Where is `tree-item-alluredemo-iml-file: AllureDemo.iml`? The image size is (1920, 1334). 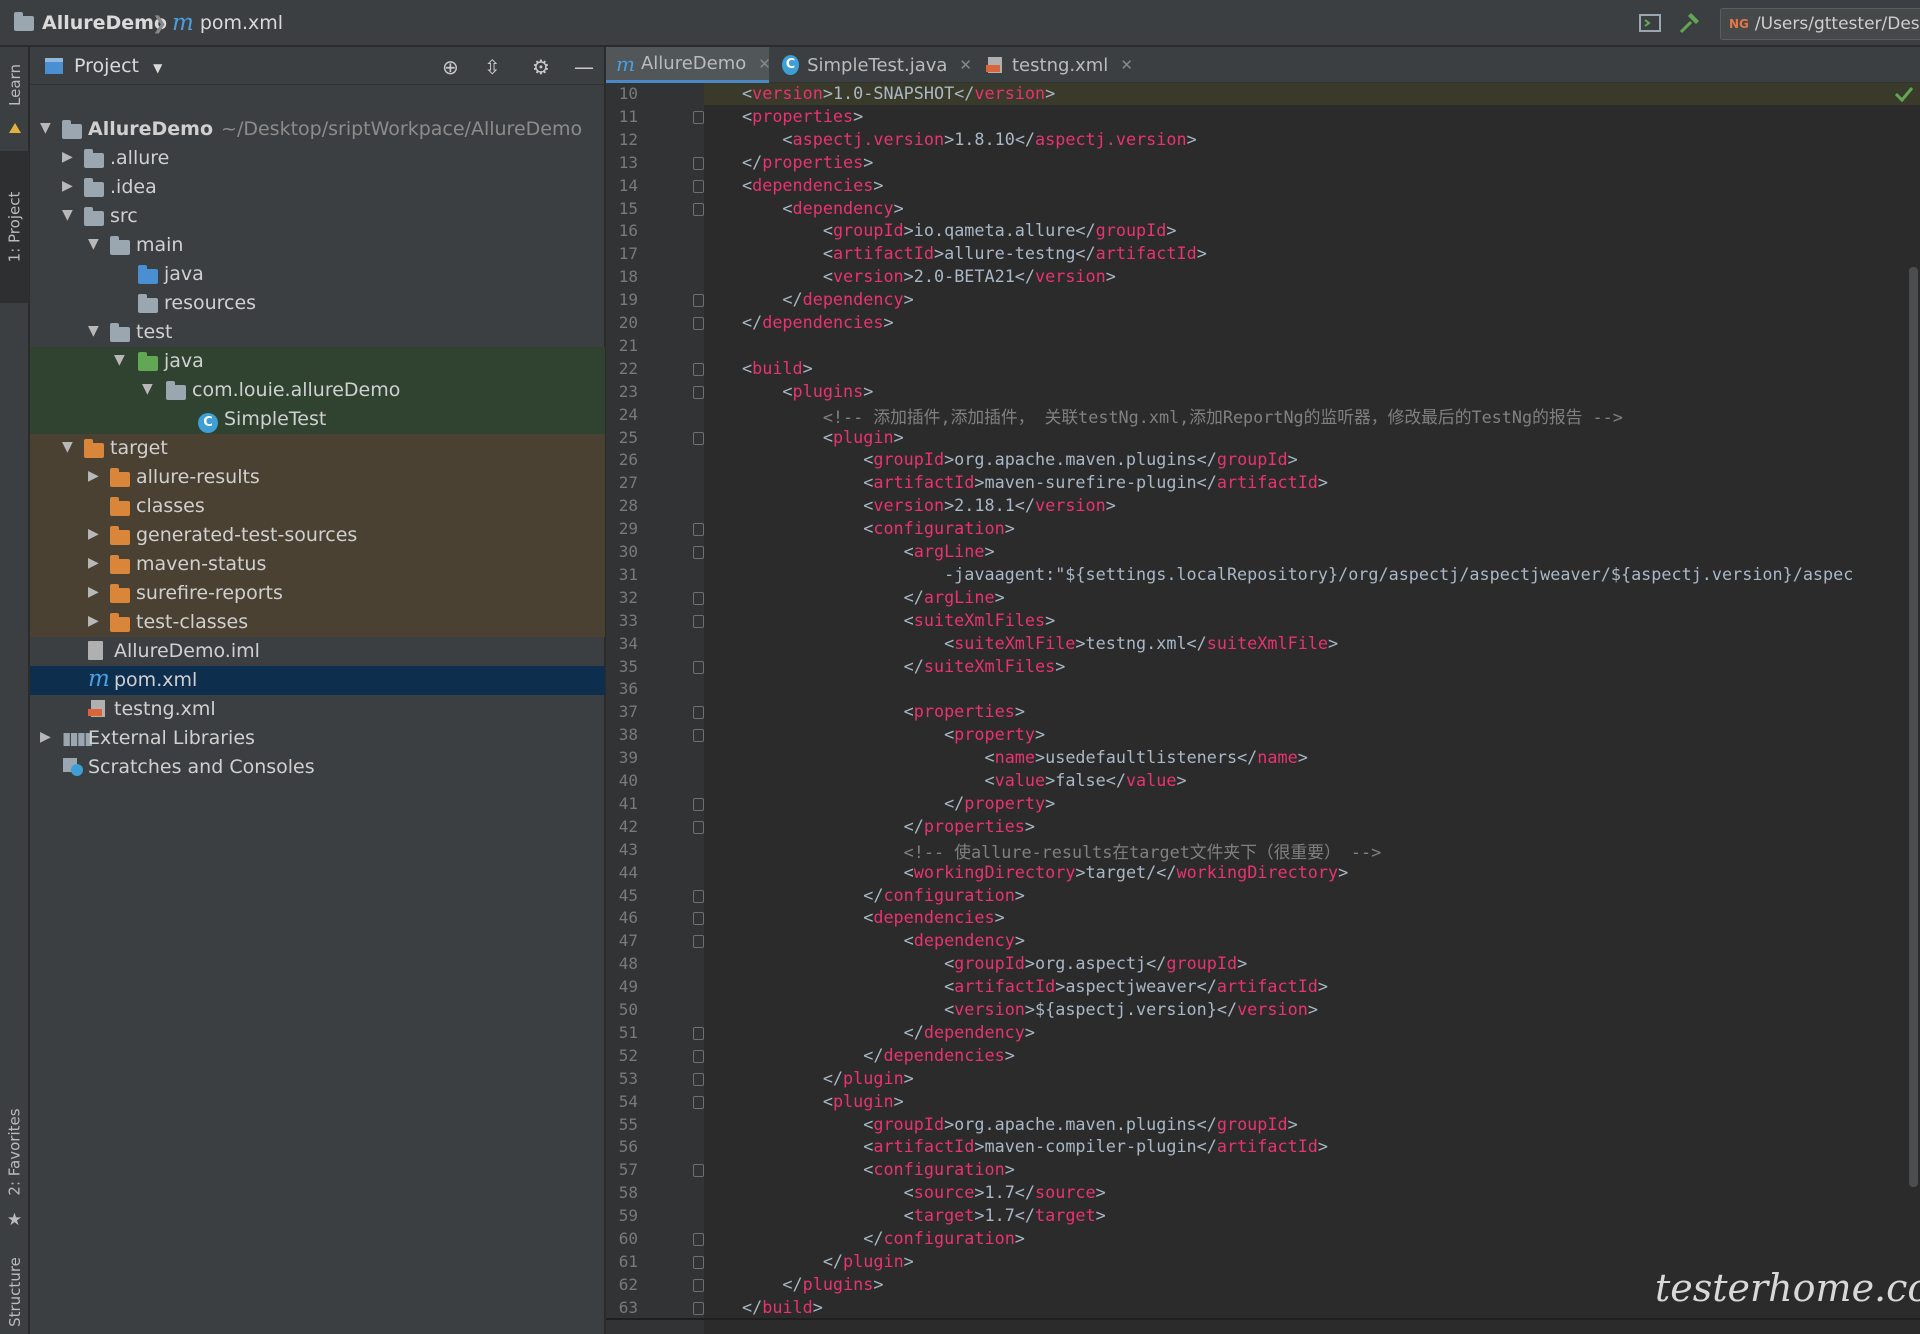
tree-item-alluredemo-iml-file: AllureDemo.iml is located at coordinates (317, 651).